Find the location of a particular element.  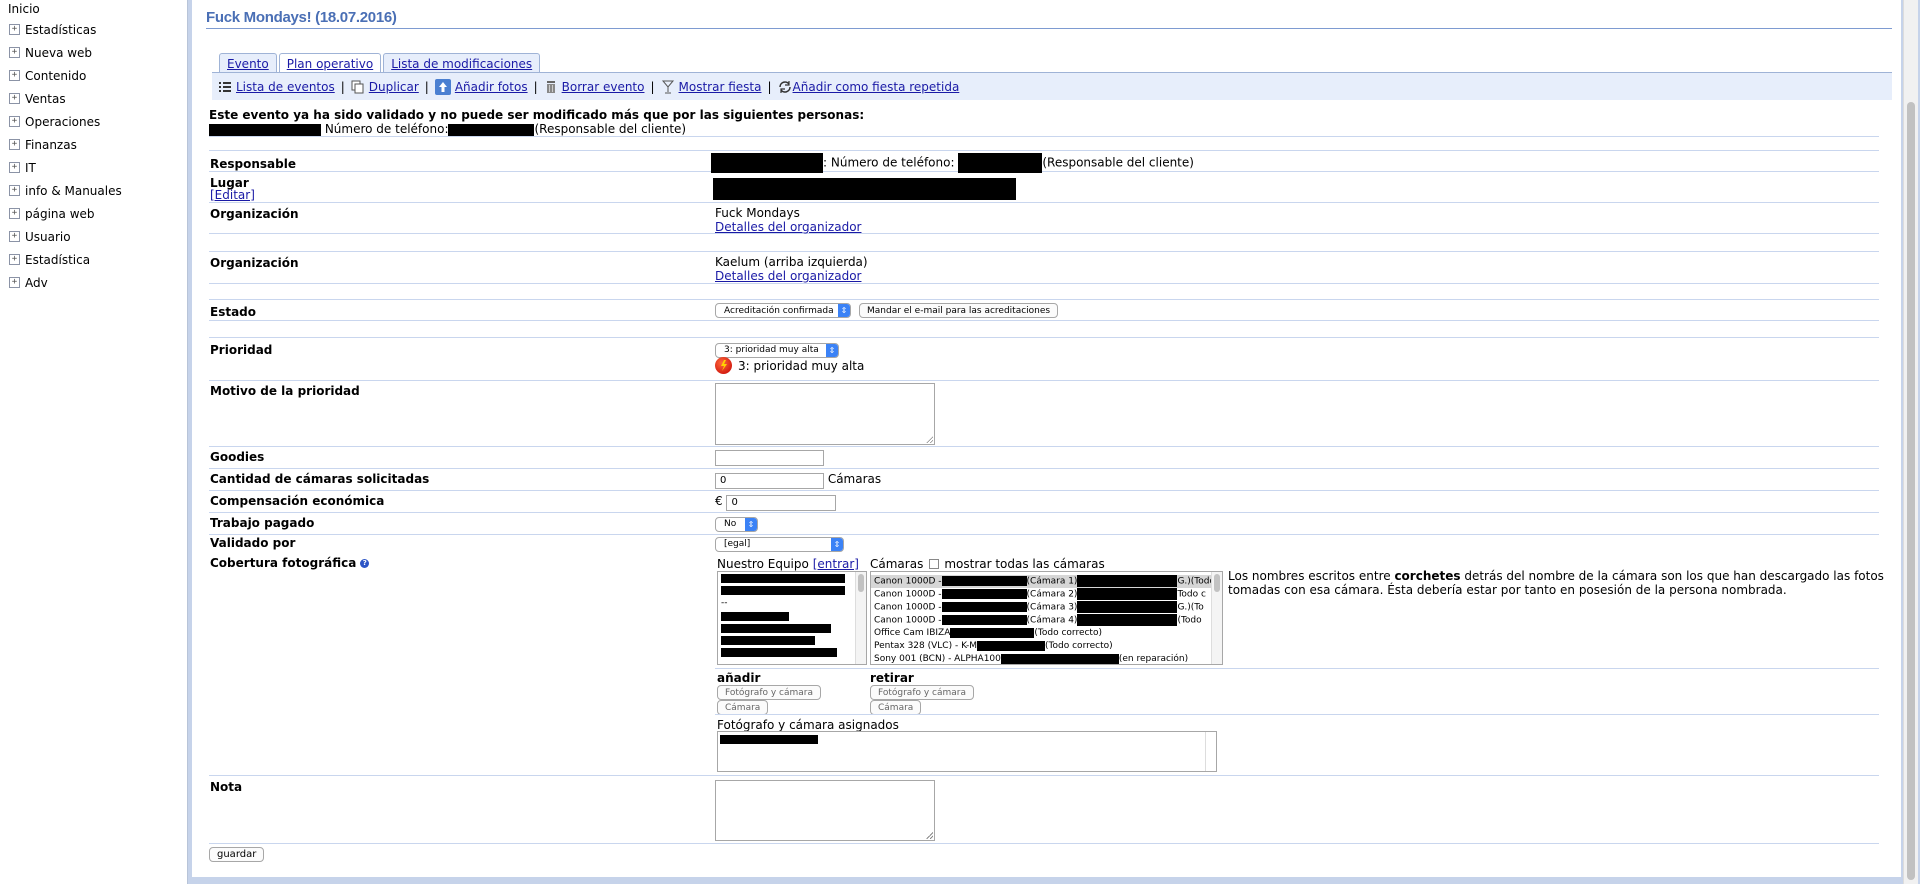

camaras-input: 0 is located at coordinates (769, 481).